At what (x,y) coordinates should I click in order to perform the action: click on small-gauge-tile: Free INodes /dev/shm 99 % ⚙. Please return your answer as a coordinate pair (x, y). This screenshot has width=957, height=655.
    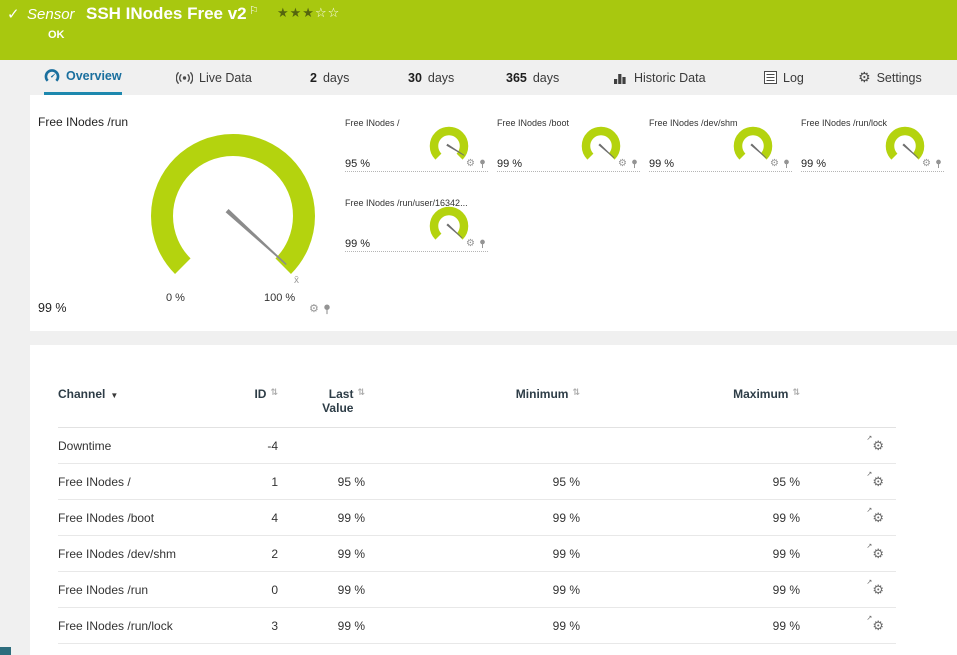
    Looking at the image, I should click on (720, 145).